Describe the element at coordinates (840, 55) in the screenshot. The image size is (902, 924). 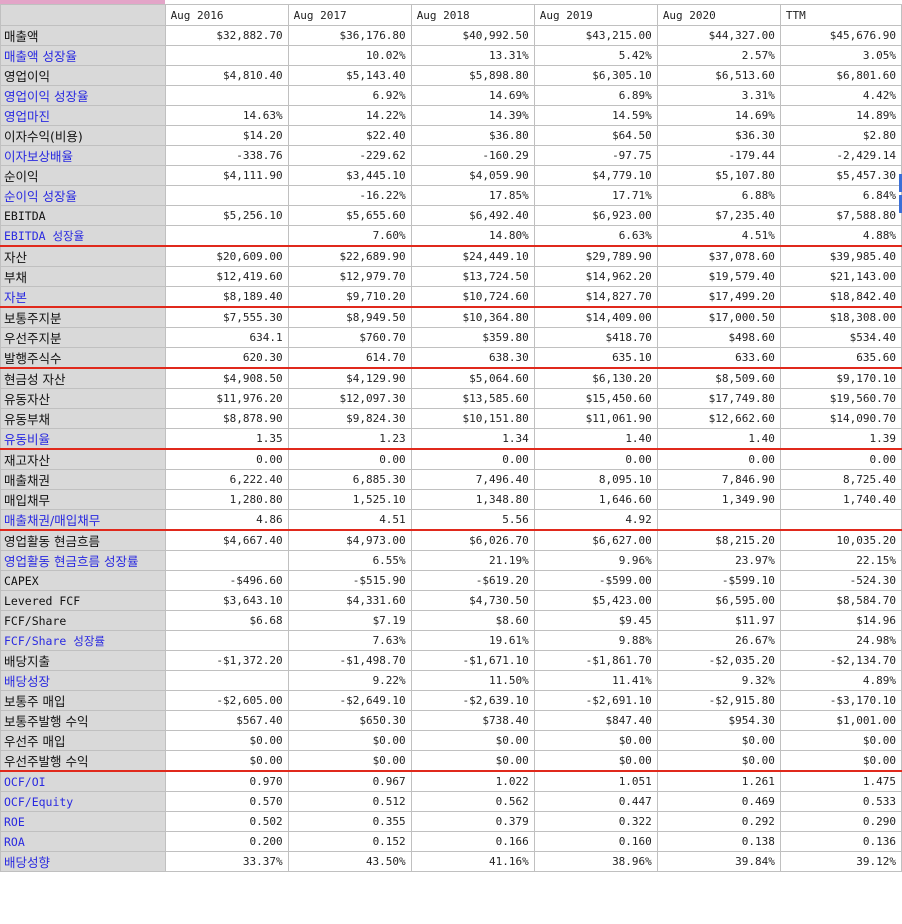
I see `data-cell: 3.05%` at that location.